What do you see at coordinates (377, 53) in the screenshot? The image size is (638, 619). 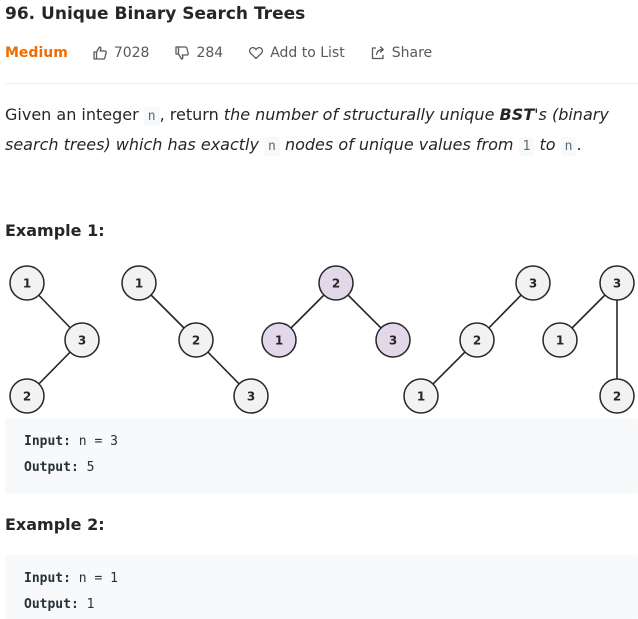 I see `share-icon` at bounding box center [377, 53].